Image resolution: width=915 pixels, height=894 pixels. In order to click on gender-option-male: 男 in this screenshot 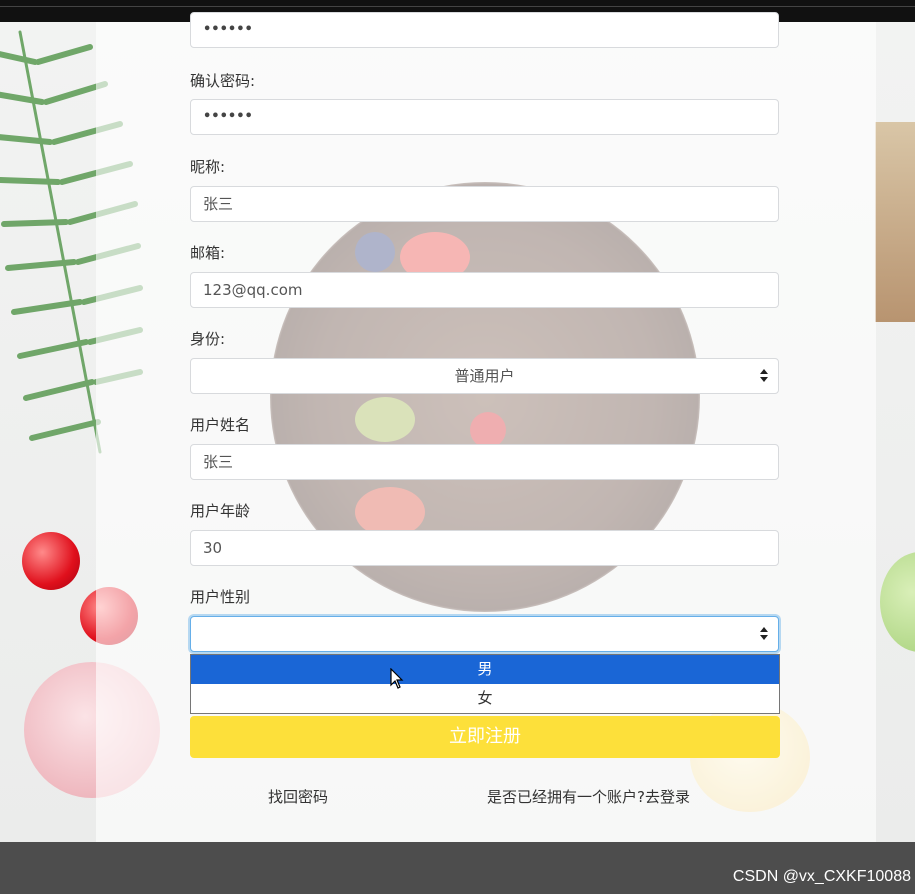, I will do `click(485, 669)`.